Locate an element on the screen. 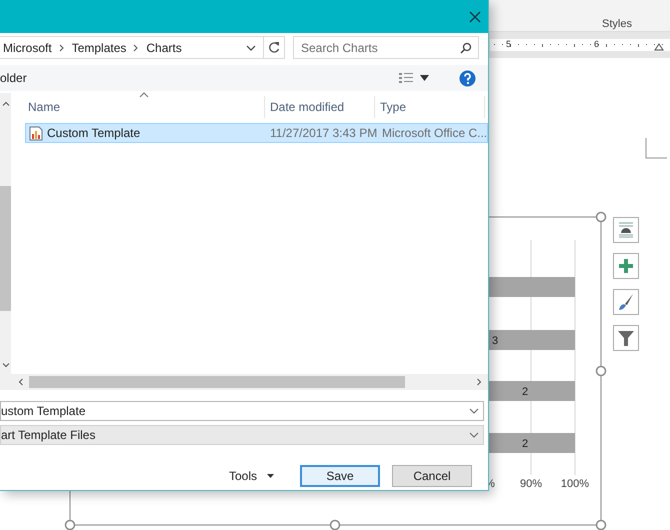  breadcrumb-item: Microsoft is located at coordinates (27, 47).